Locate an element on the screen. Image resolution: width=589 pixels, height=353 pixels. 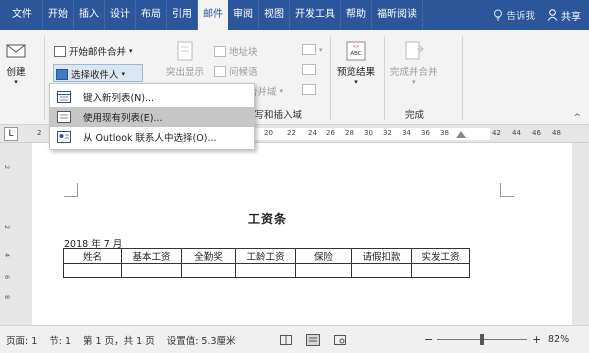
preview-results-label: 预览结果 is located at coordinates (356, 72).